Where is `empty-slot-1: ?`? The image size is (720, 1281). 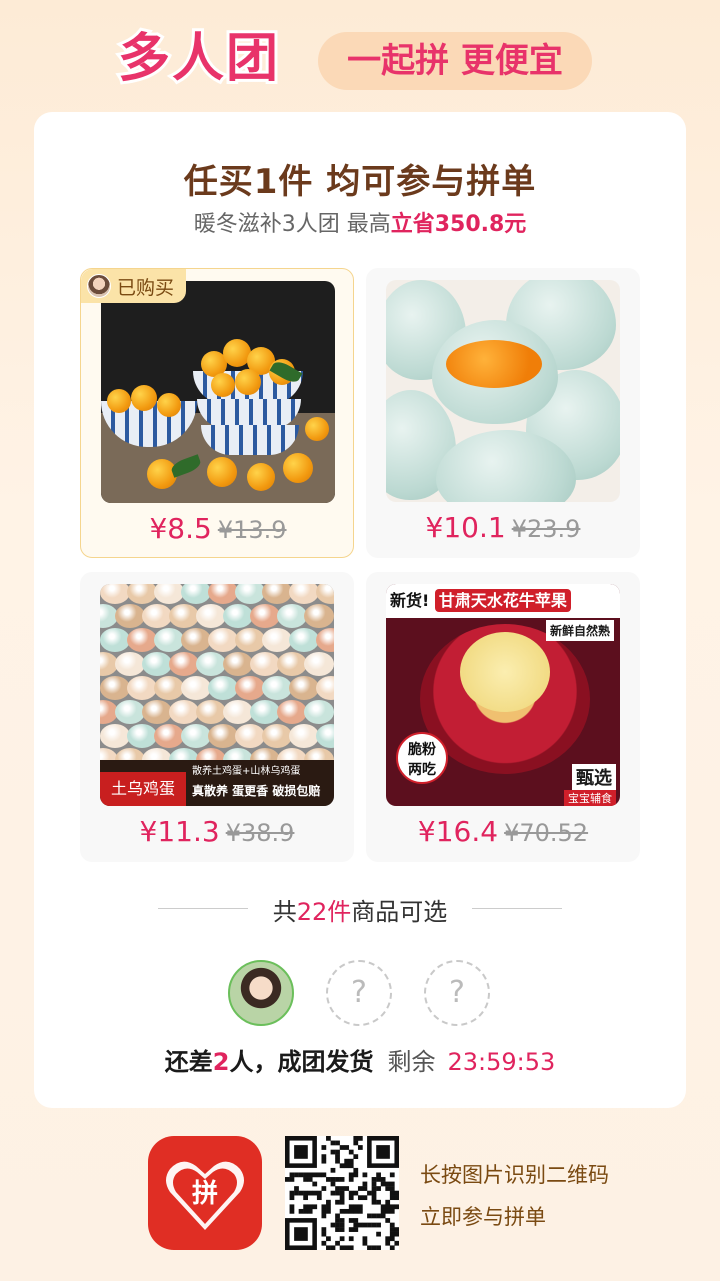 empty-slot-1: ? is located at coordinates (359, 993).